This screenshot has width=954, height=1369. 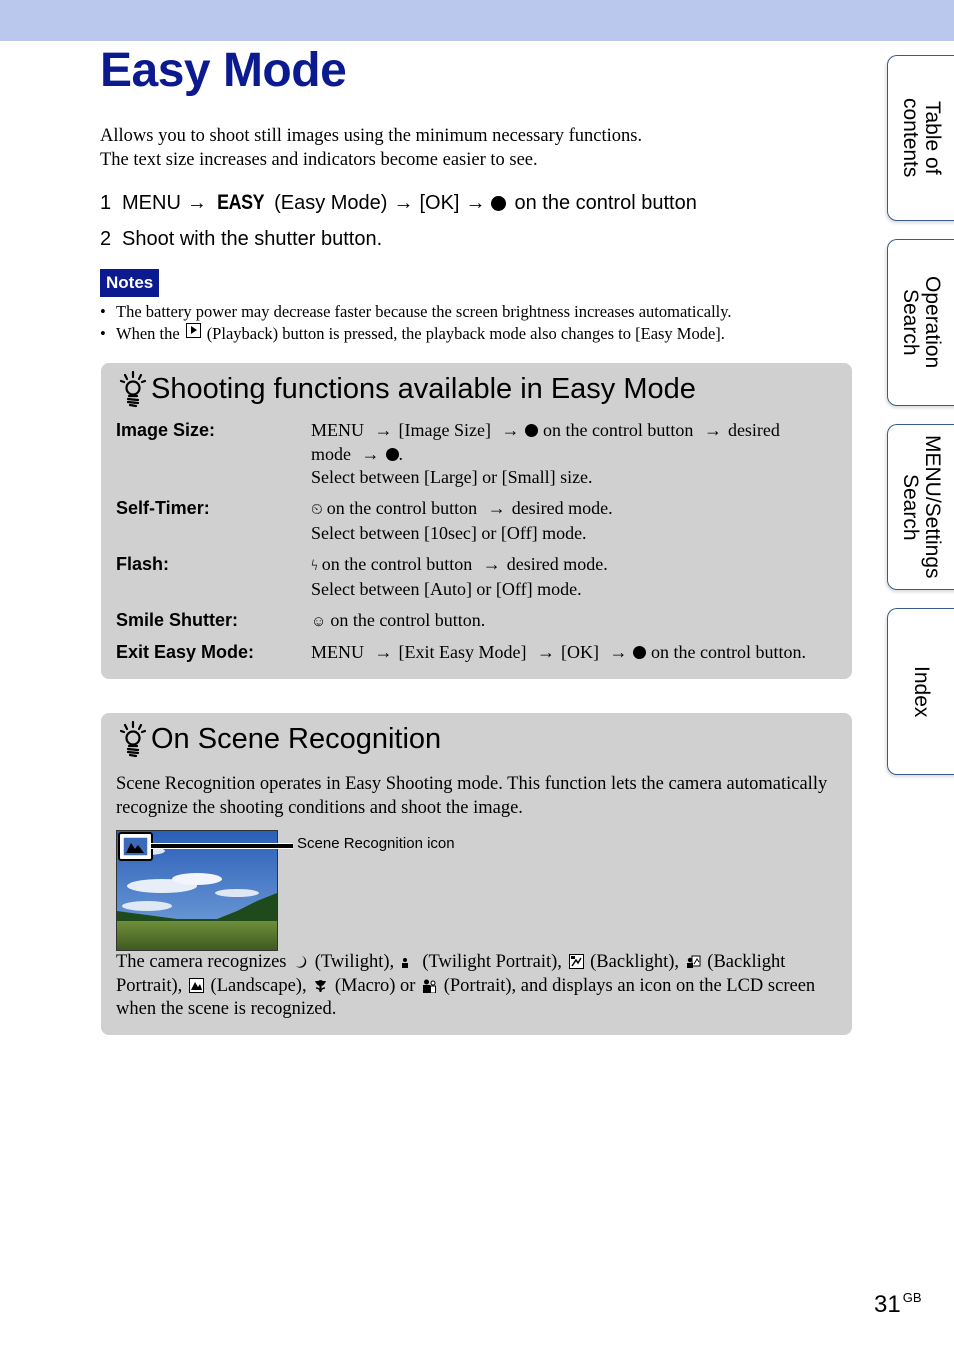 I want to click on tab-label: Index, so click(x=921, y=691).